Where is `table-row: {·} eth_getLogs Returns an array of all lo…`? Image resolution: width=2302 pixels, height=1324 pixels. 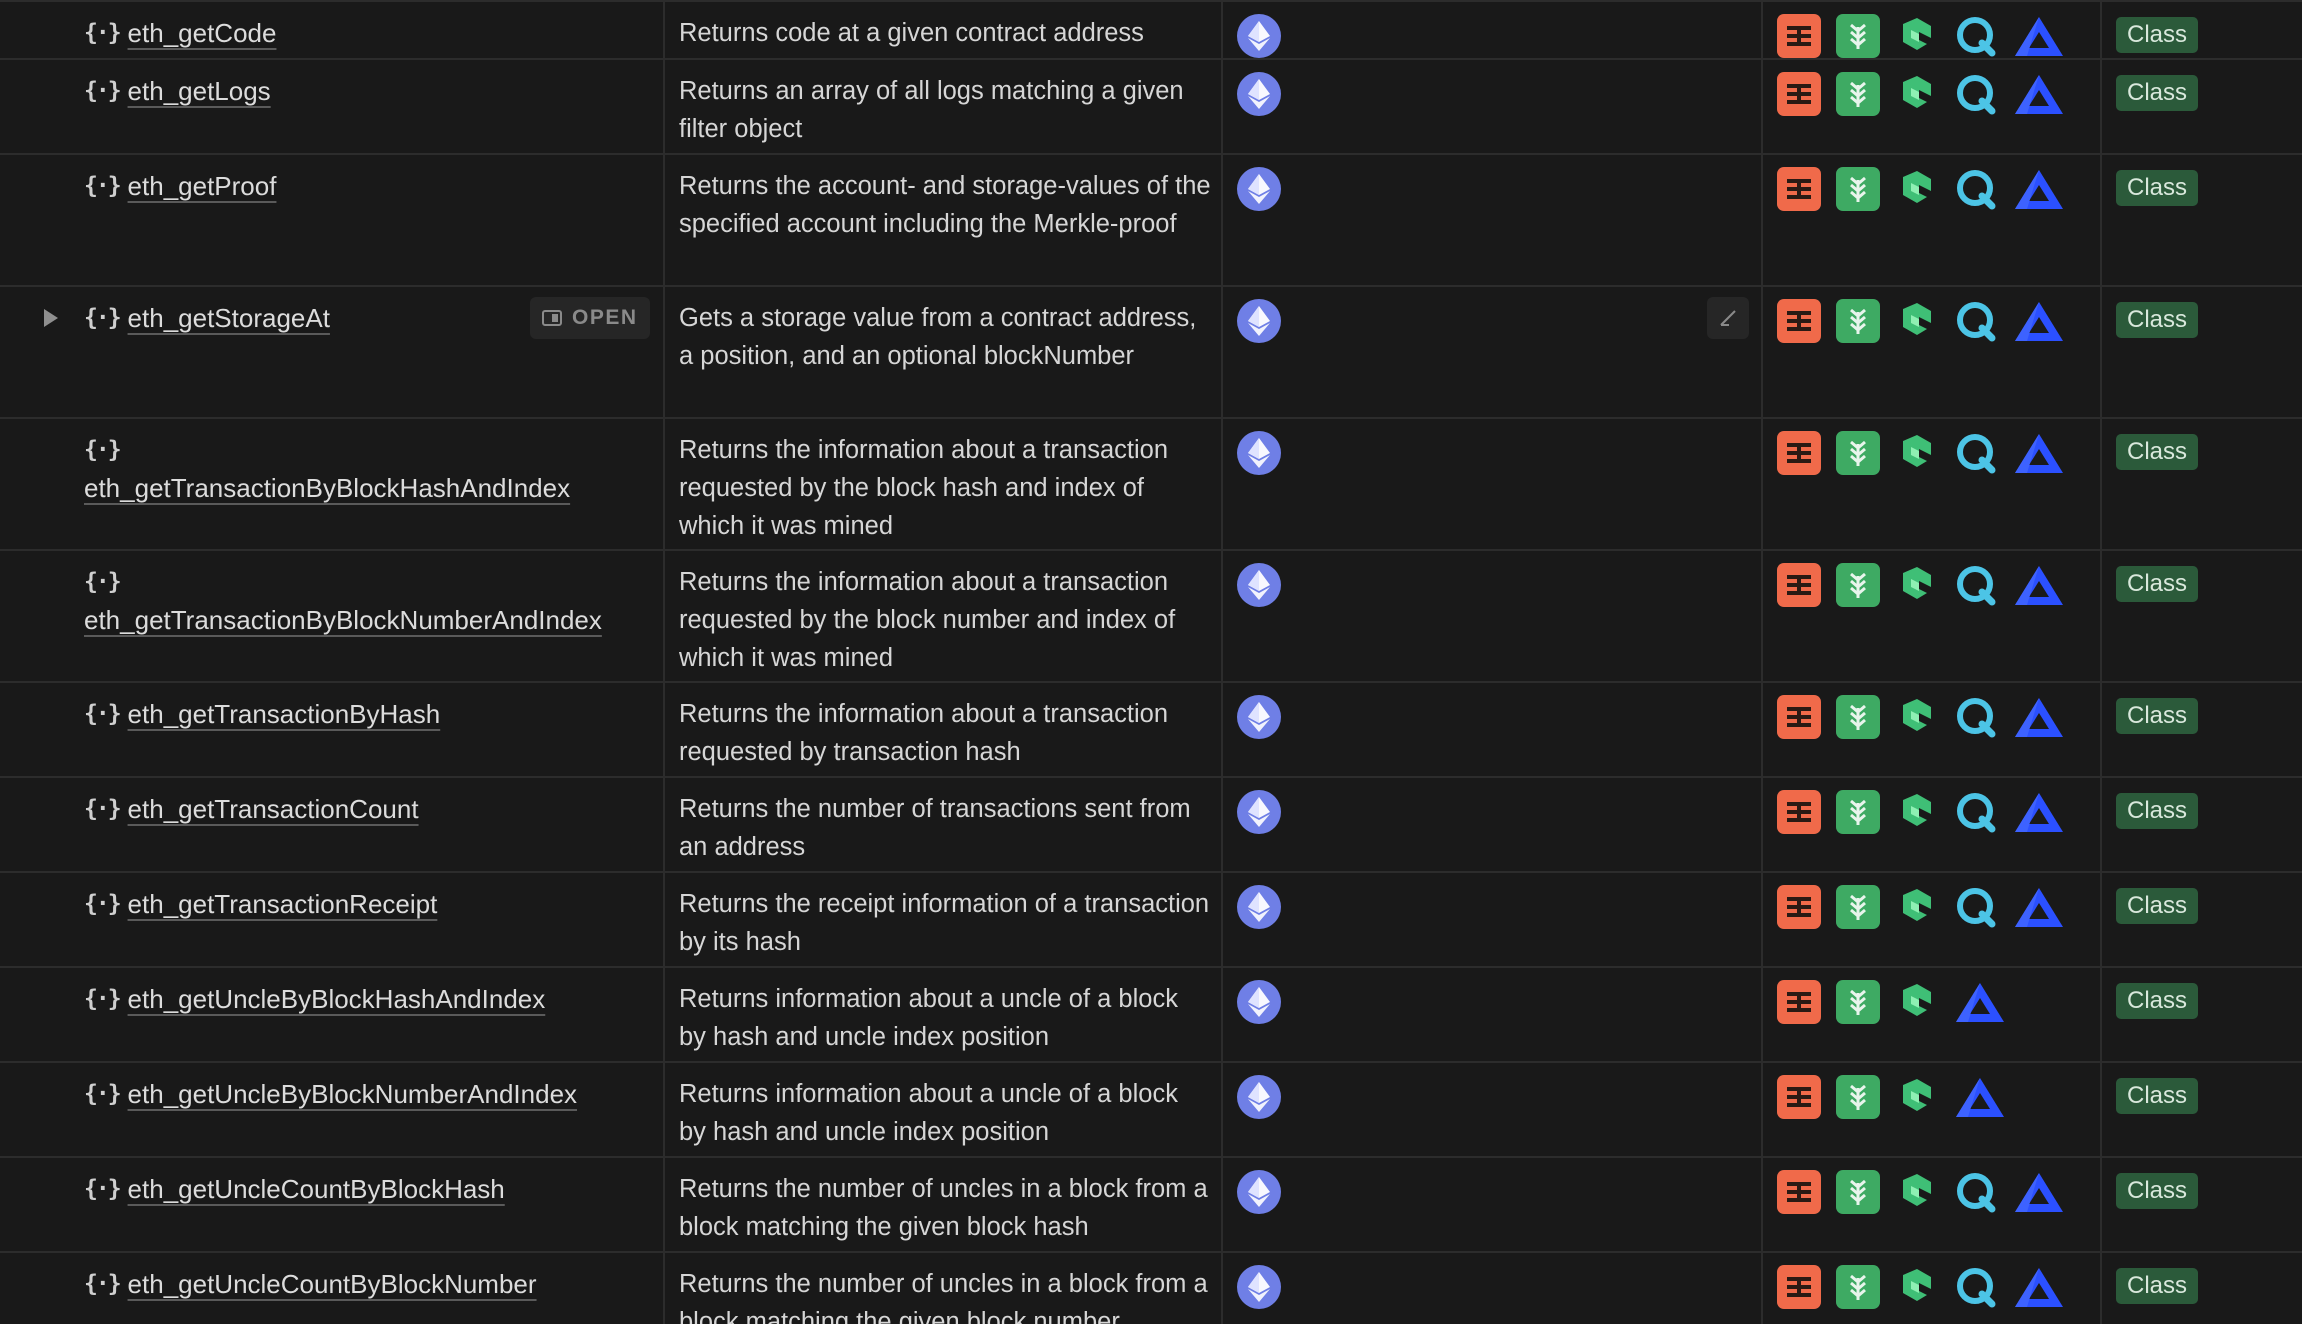
table-row: {·} eth_getLogs Returns an array of all lo… is located at coordinates (1151, 107).